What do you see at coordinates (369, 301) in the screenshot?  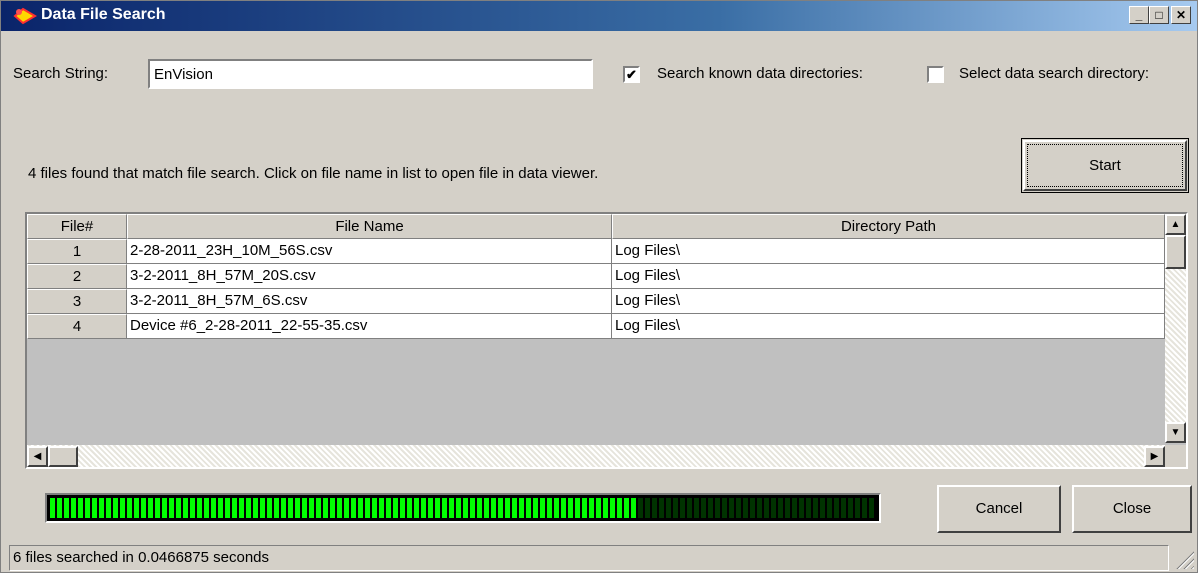 I see `file-name-cell: 3-2-2011_8H_57M_6S.csv` at bounding box center [369, 301].